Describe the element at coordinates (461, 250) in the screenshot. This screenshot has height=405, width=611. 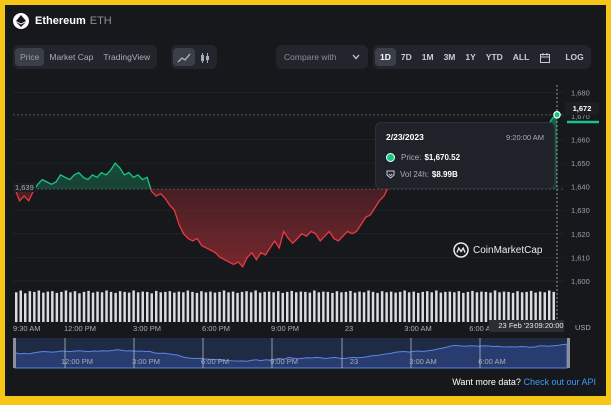
I see `coinmarketcap-logo-icon` at that location.